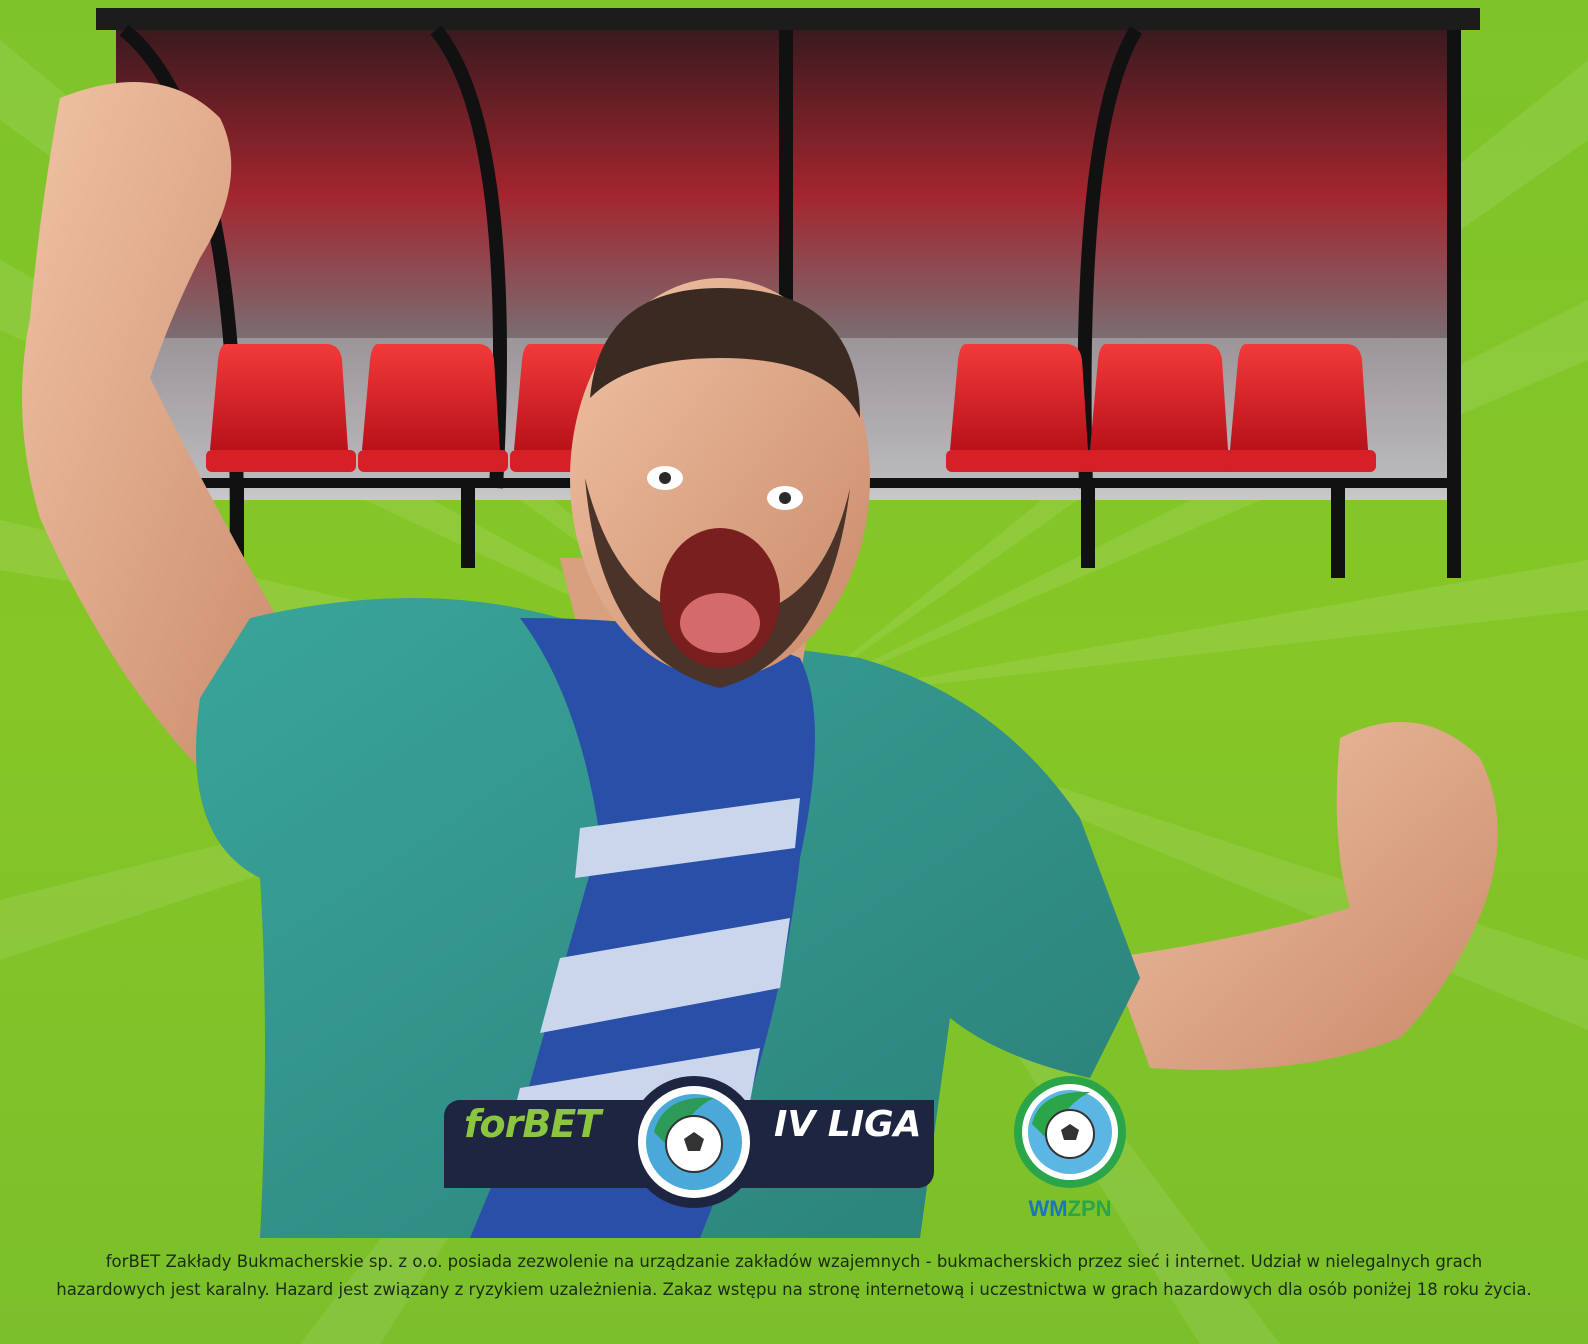 The height and width of the screenshot is (1344, 1588). Describe the element at coordinates (694, 1142) in the screenshot. I see `football-badge-icon` at that location.